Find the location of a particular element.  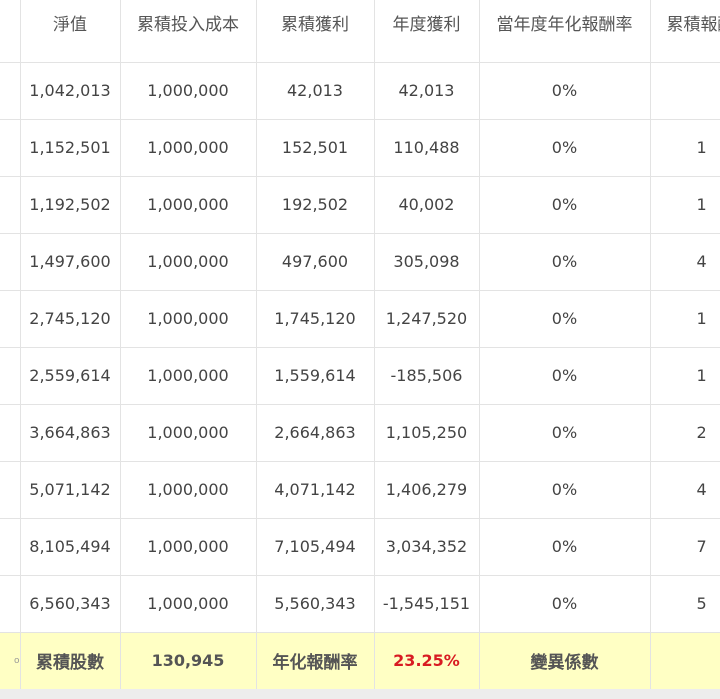

header-row: 淨值 累積投入成本 累積獲利 年度獲利 當年度年化報酬率 累積報酬 is located at coordinates (360, 31).